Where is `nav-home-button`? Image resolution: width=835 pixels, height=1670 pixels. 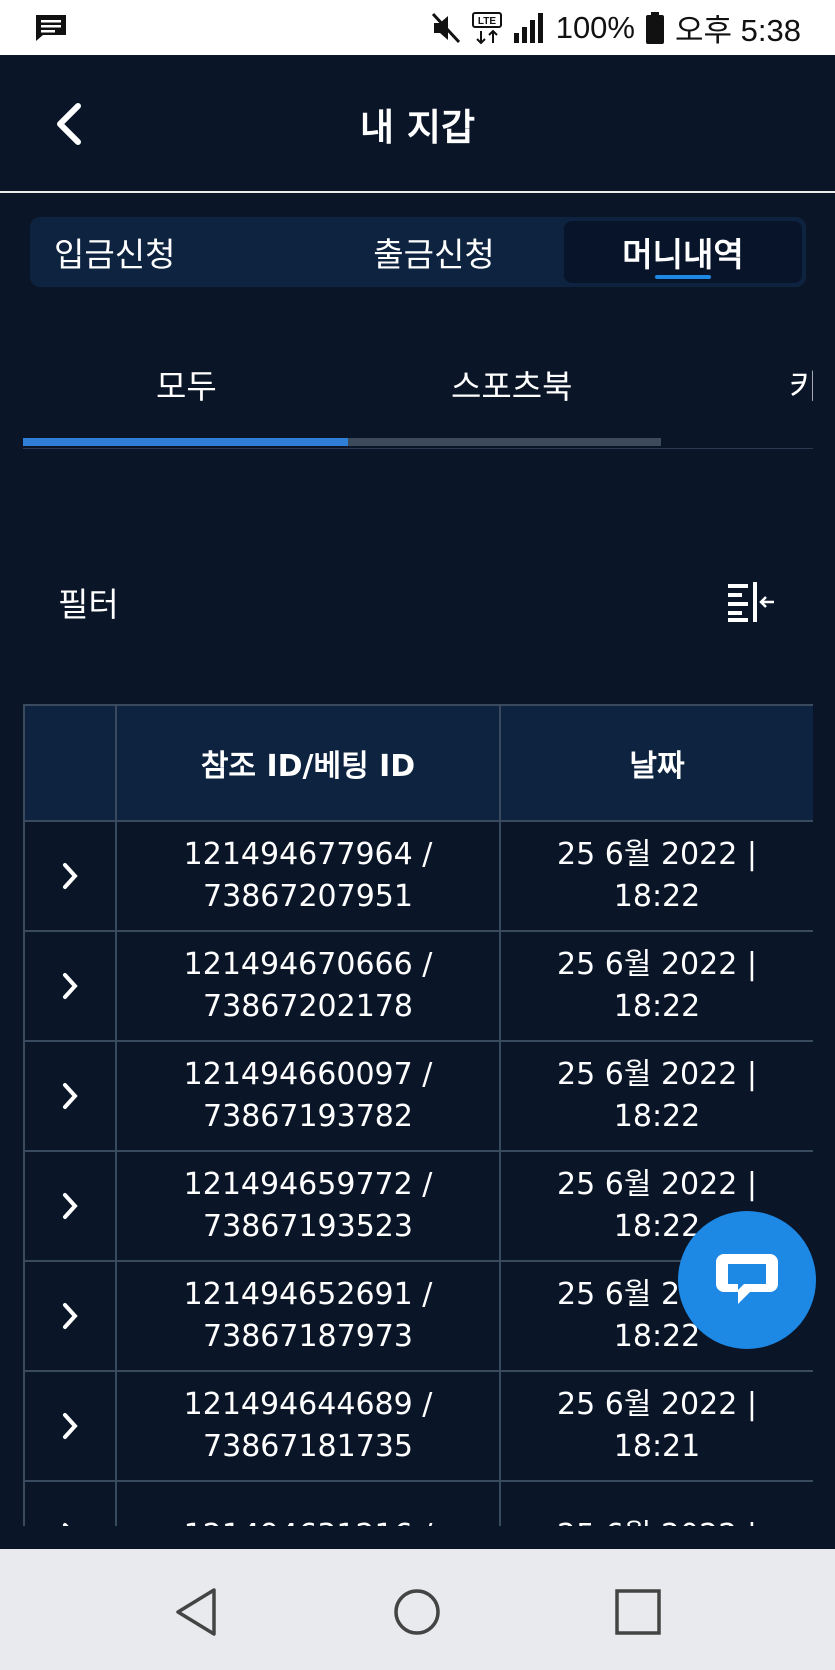
nav-home-button is located at coordinates (417, 1612).